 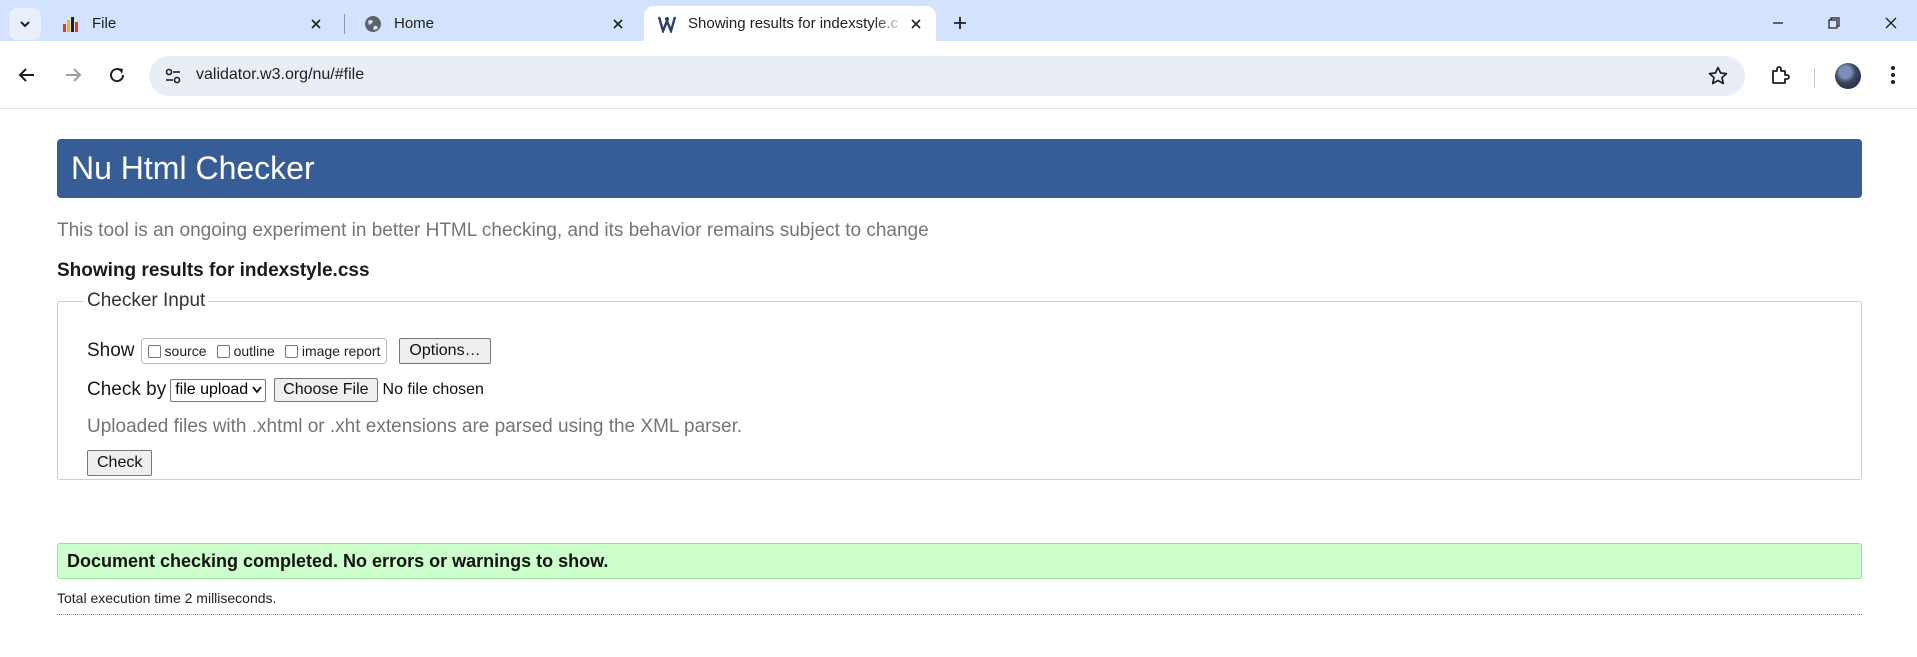 I want to click on image-report-checkbox, so click(x=291, y=351).